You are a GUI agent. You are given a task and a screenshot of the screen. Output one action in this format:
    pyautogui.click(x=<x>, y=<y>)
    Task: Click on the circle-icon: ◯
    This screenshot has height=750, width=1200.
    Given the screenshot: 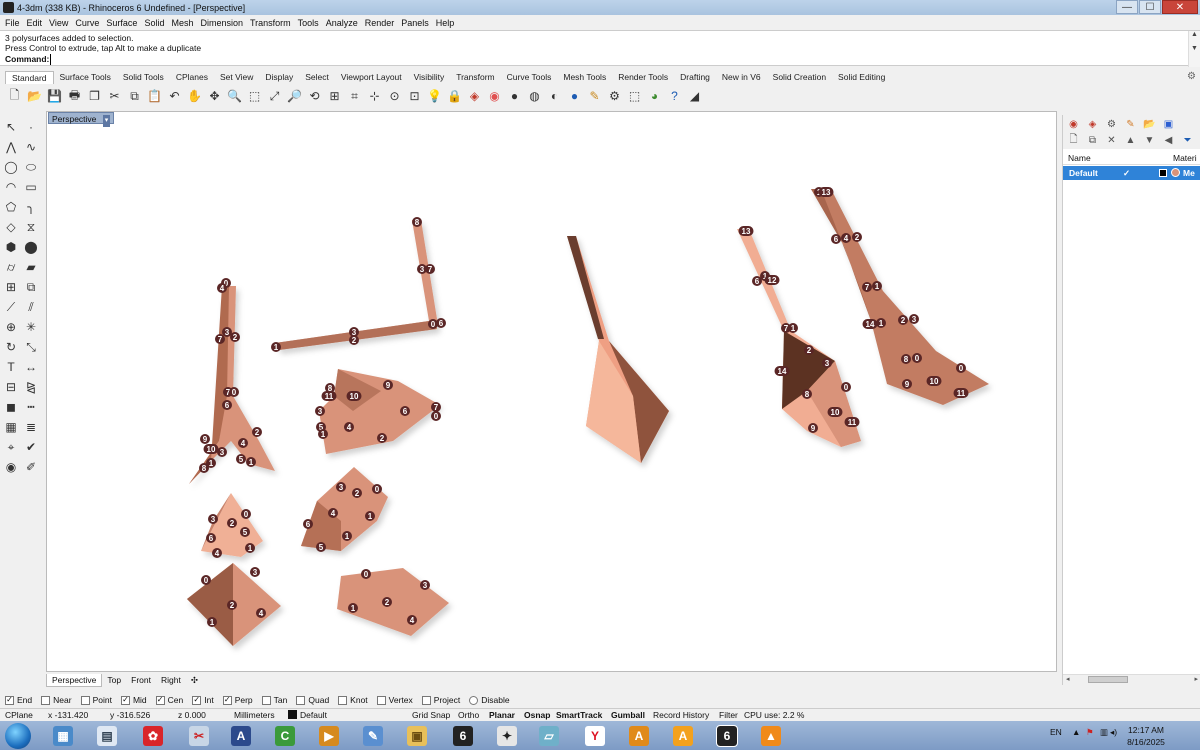 What is the action you would take?
    pyautogui.click(x=11, y=167)
    